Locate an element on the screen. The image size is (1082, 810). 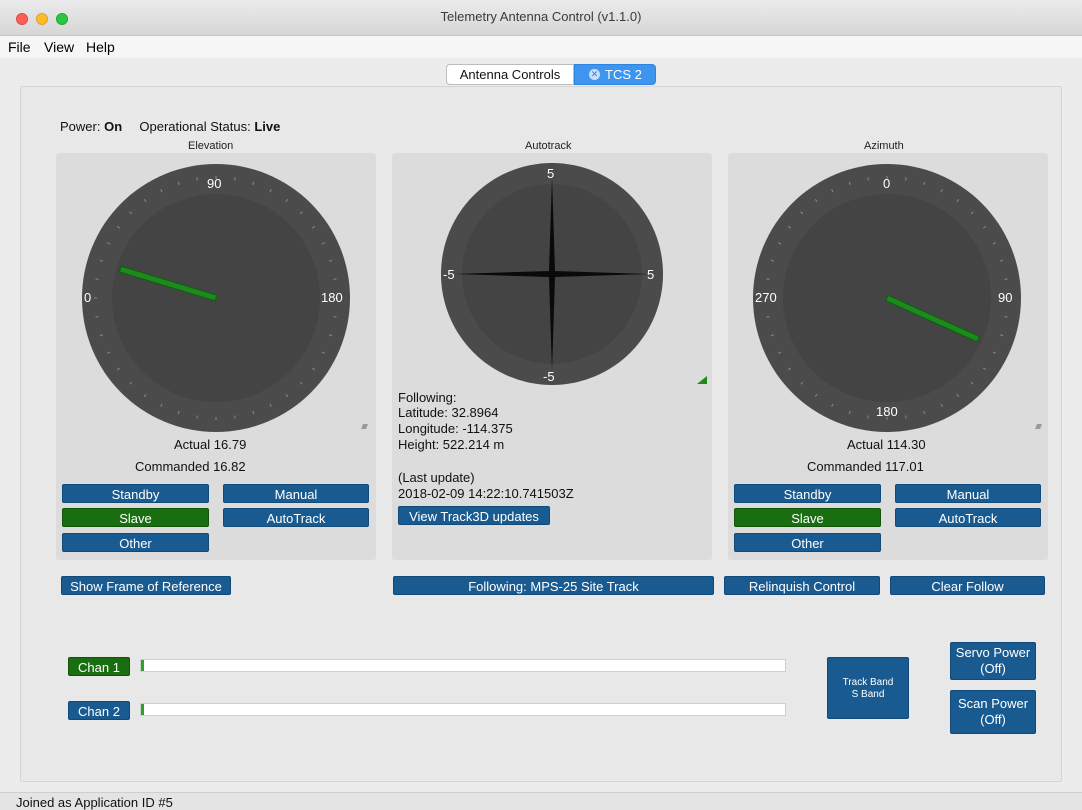
latitude-value: Latitude: 32.8964 is located at coordinates (448, 412).